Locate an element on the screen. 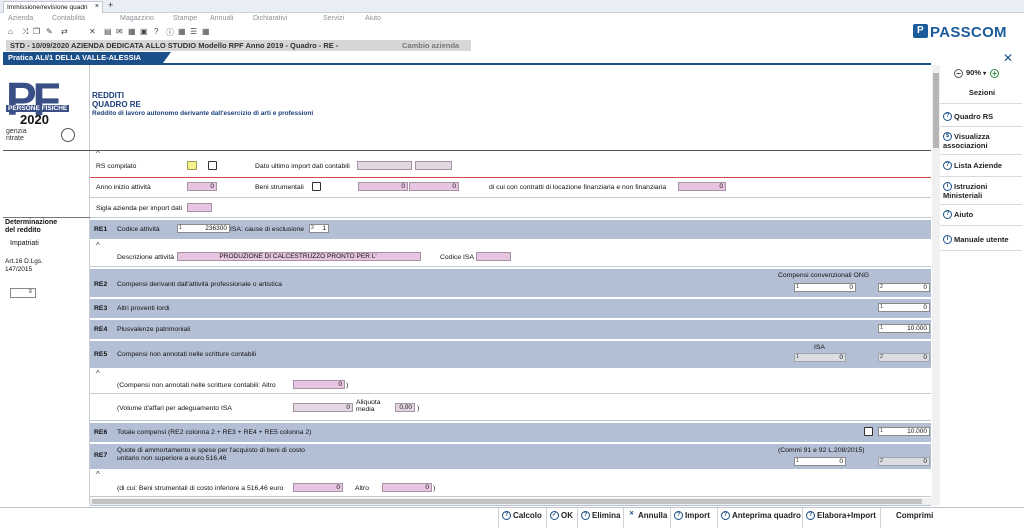 This screenshot has width=1024, height=529. persone-fisiche-logo: PF PERSONE FISICHE 2020 genzia ntrate is located at coordinates (42, 112).